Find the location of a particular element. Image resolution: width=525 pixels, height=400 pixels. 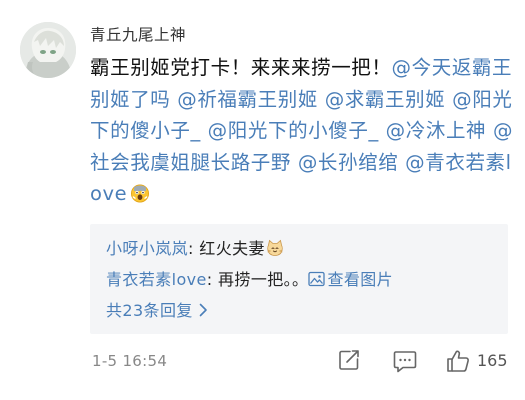

mention-link: @求霸王别姬 is located at coordinates (385, 99).